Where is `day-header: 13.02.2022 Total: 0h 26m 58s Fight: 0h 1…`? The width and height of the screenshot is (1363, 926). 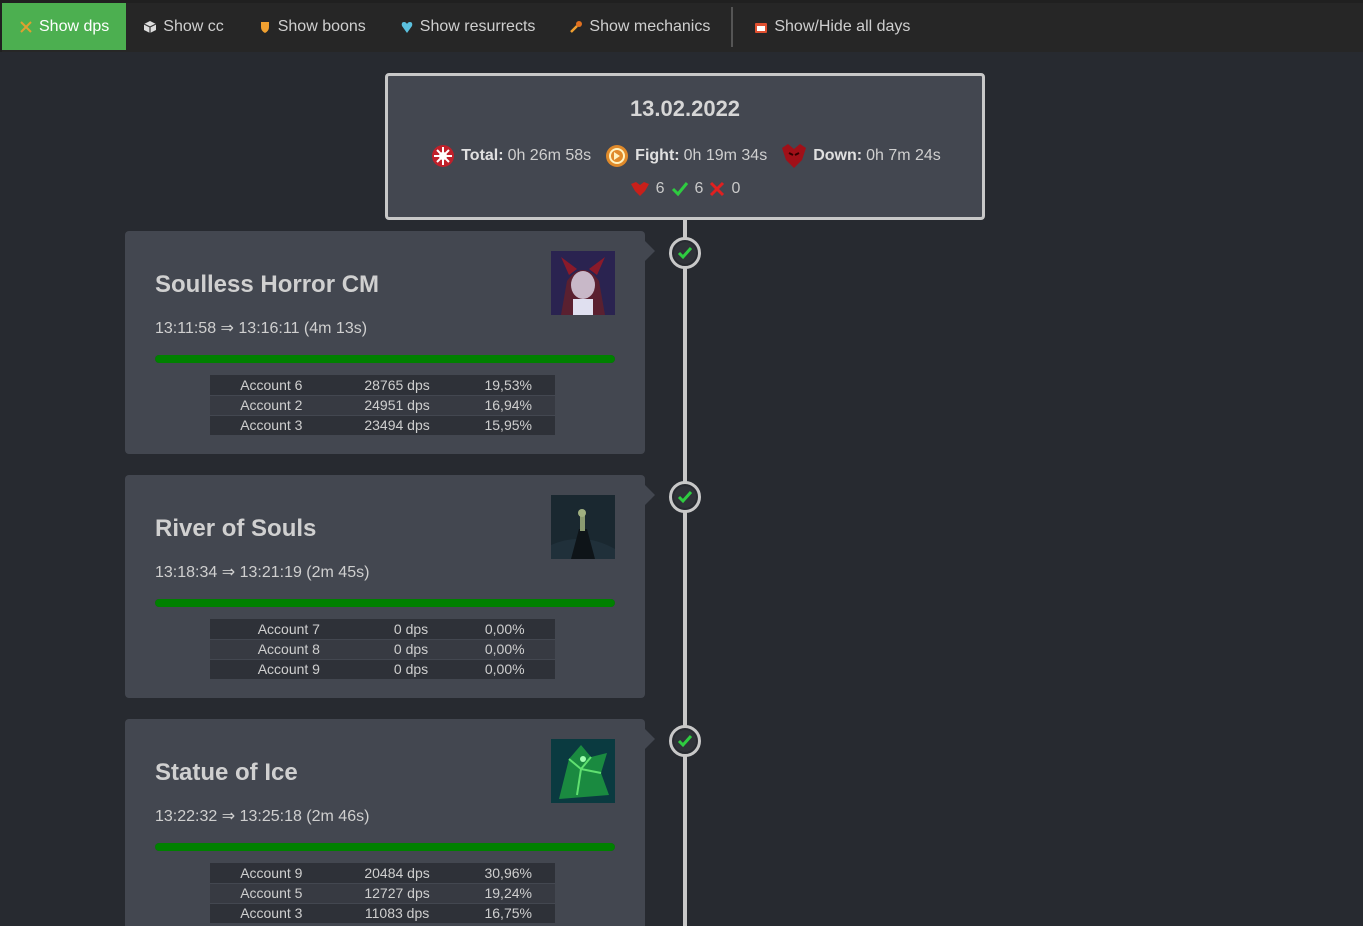
day-header: 13.02.2022 Total: 0h 26m 58s Fight: 0h 1… is located at coordinates (685, 146).